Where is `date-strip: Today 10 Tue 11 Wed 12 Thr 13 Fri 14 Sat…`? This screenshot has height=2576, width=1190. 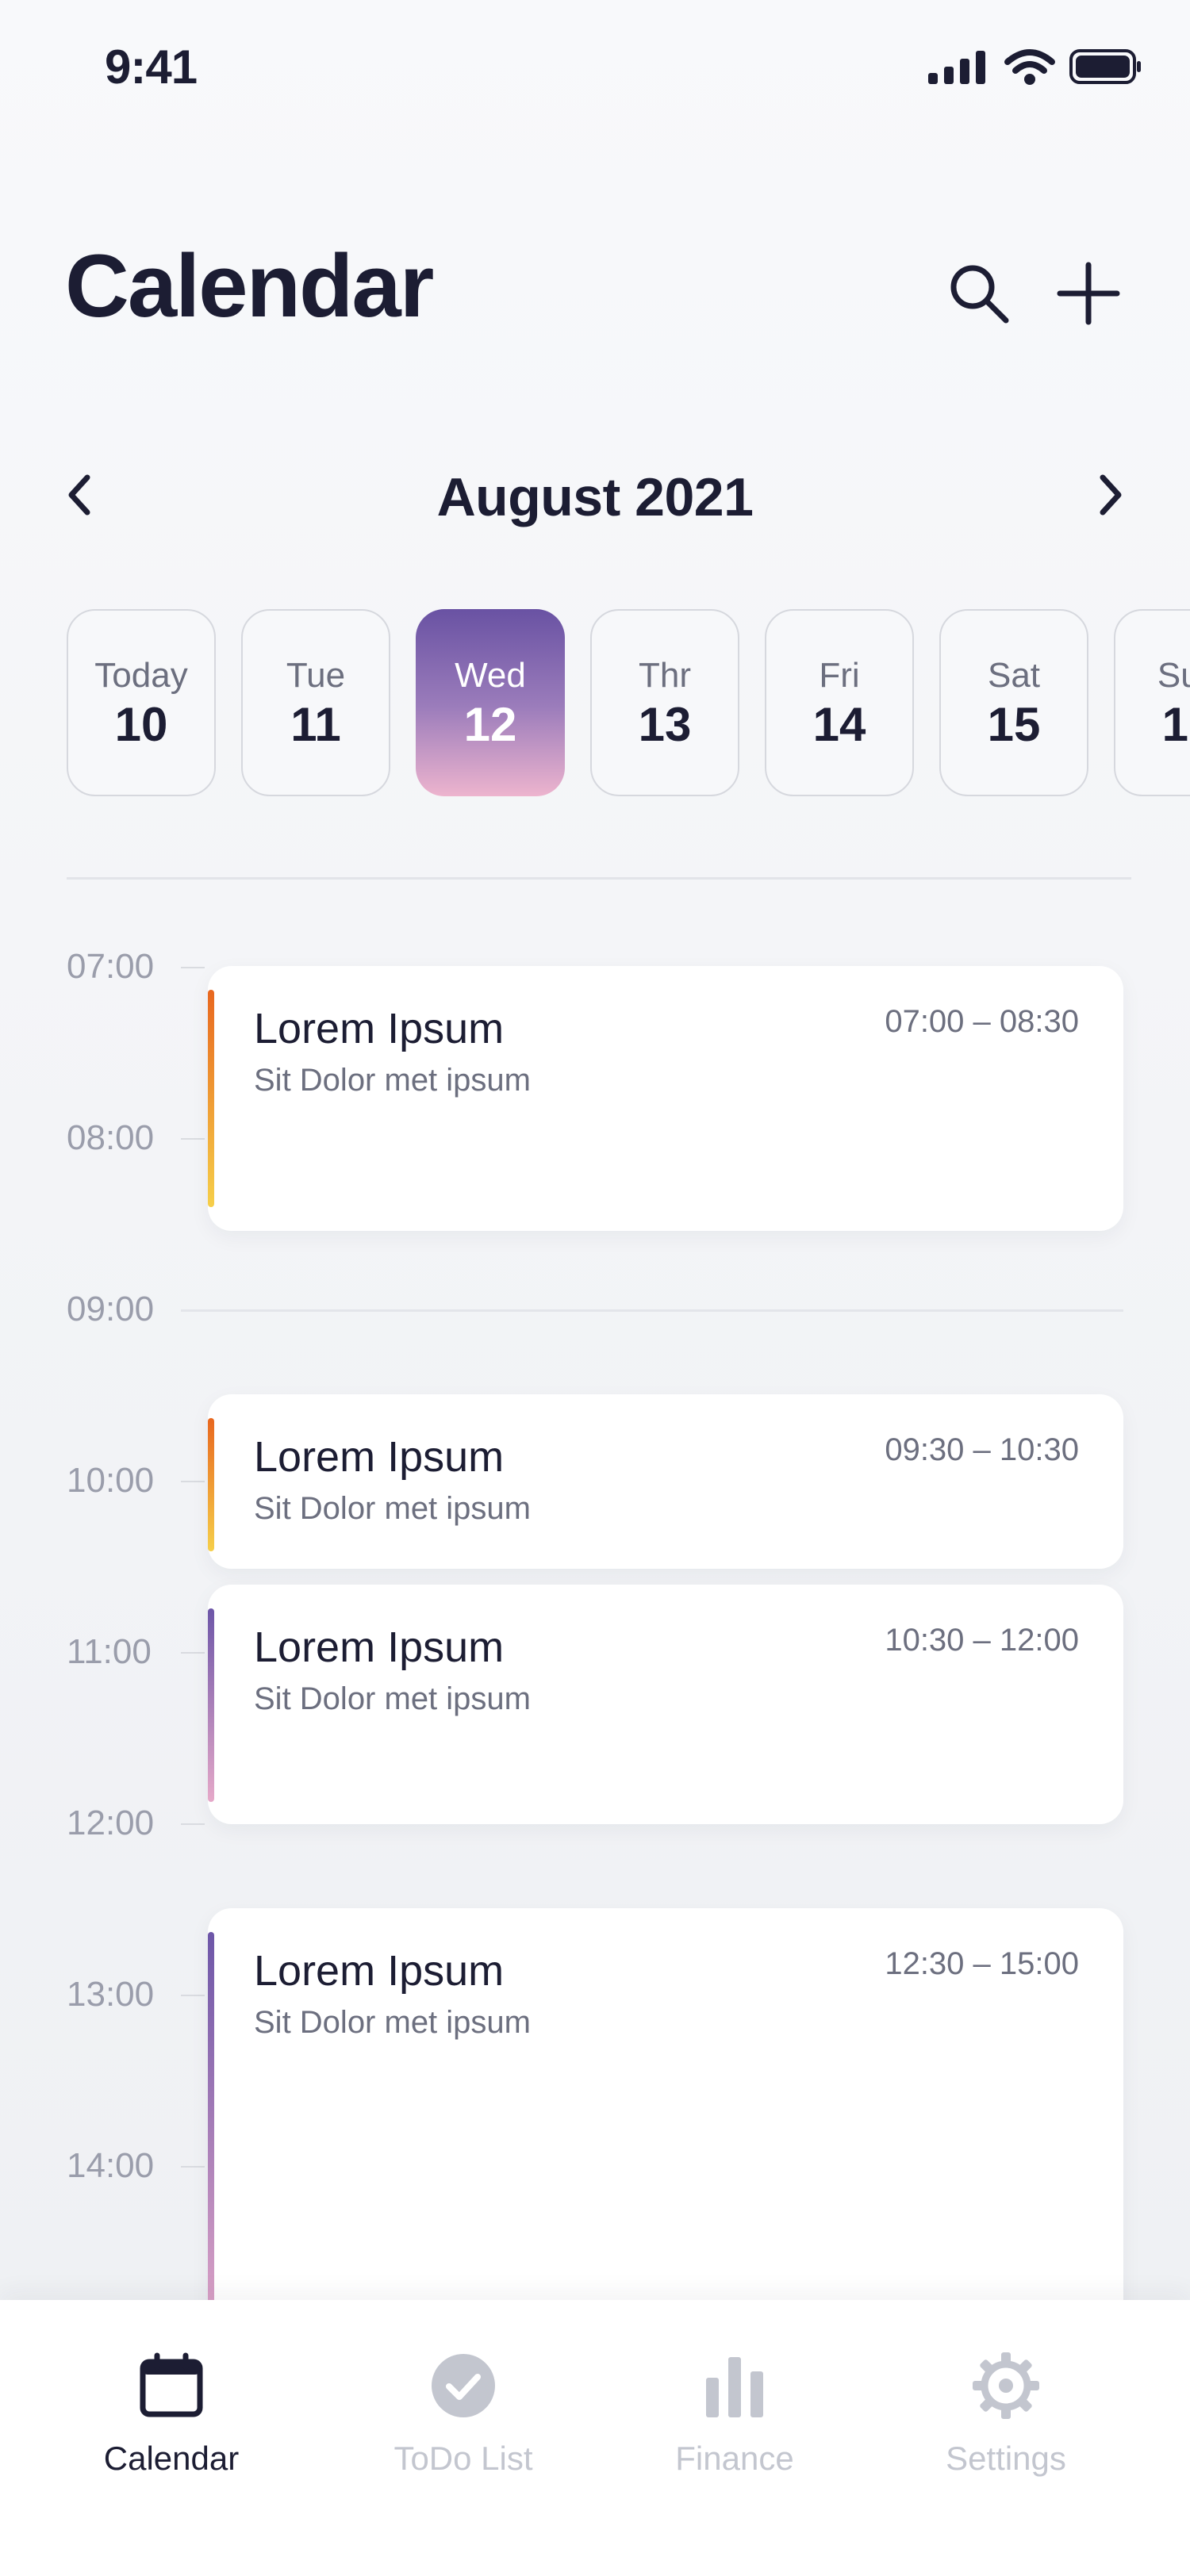 date-strip: Today 10 Tue 11 Wed 12 Thr 13 Fri 14 Sat… is located at coordinates (628, 702).